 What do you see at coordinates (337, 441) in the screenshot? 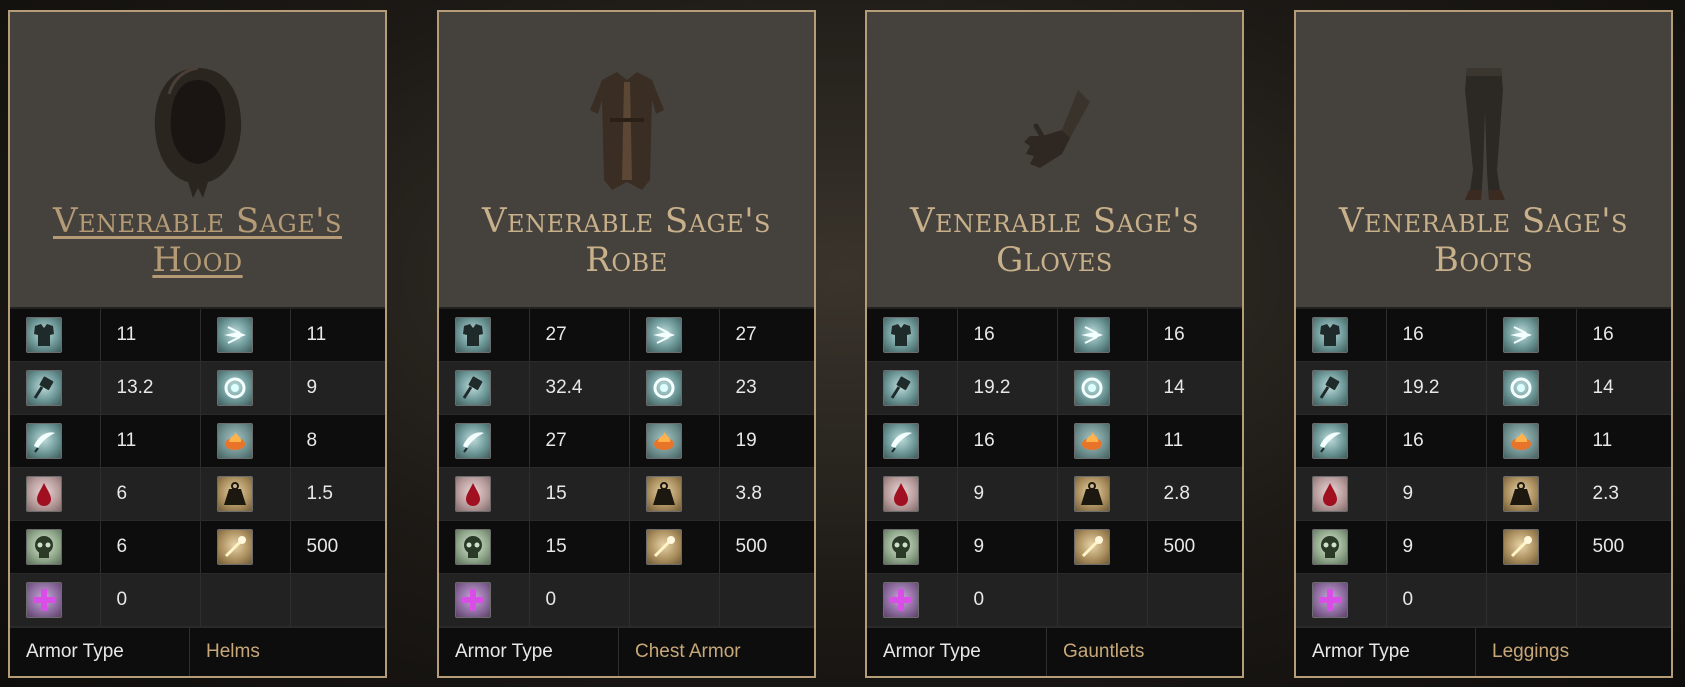
I see `stat-value: 8` at bounding box center [337, 441].